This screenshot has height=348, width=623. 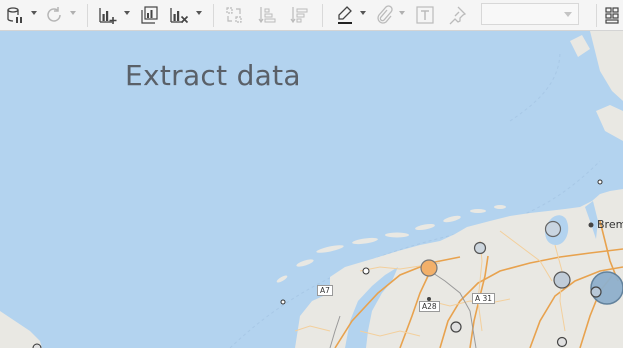 What do you see at coordinates (199, 13) in the screenshot?
I see `clear-sheet-menu-caret` at bounding box center [199, 13].